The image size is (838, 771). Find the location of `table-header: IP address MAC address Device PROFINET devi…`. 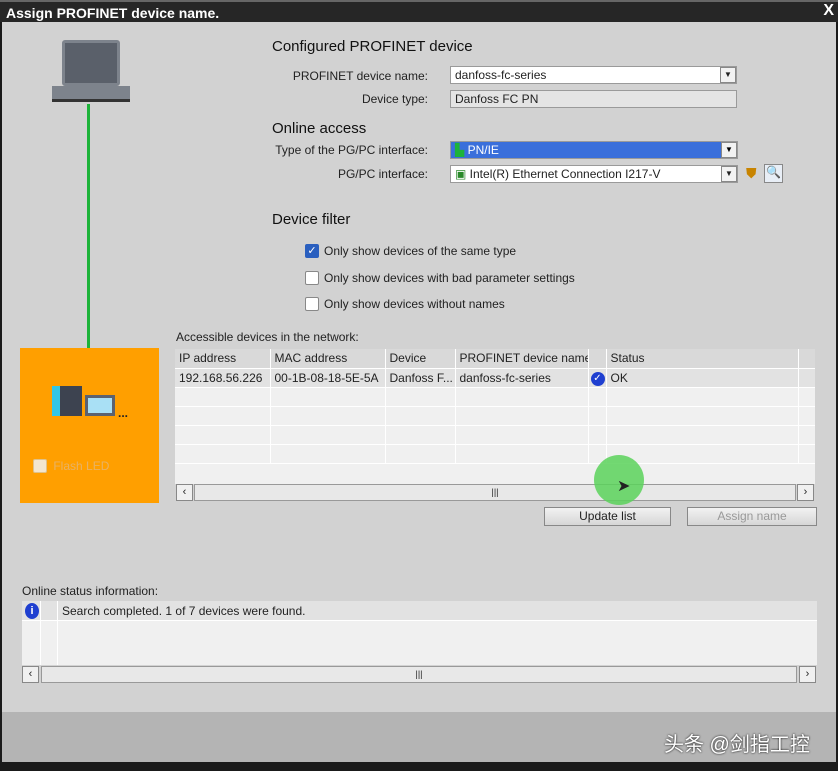

table-header: IP address MAC address Device PROFINET devi… is located at coordinates (495, 359).